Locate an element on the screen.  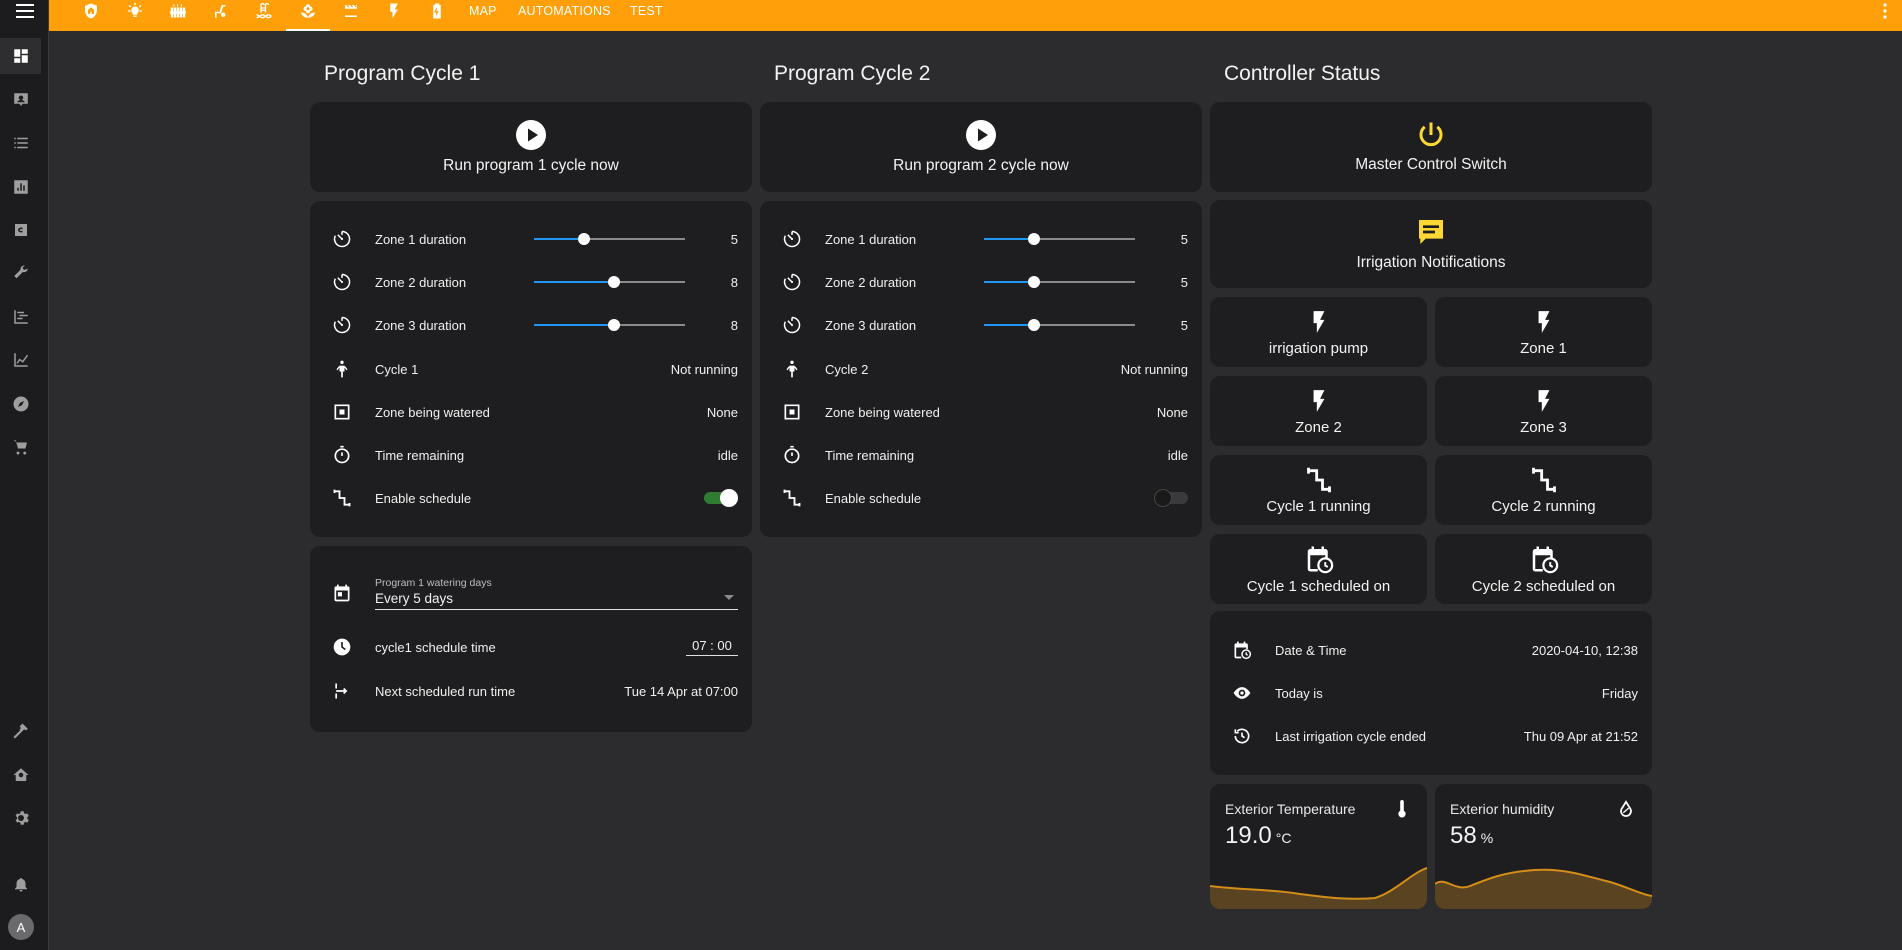
chart-box-icon is located at coordinates (21, 187).